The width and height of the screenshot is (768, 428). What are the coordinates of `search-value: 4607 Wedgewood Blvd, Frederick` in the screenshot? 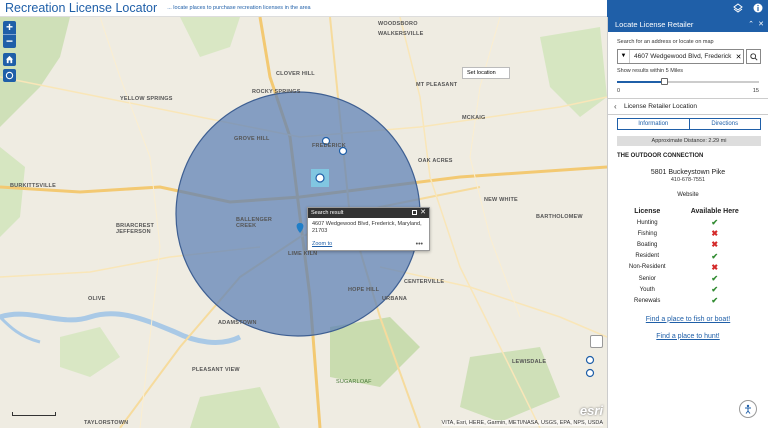 It's located at (682, 56).